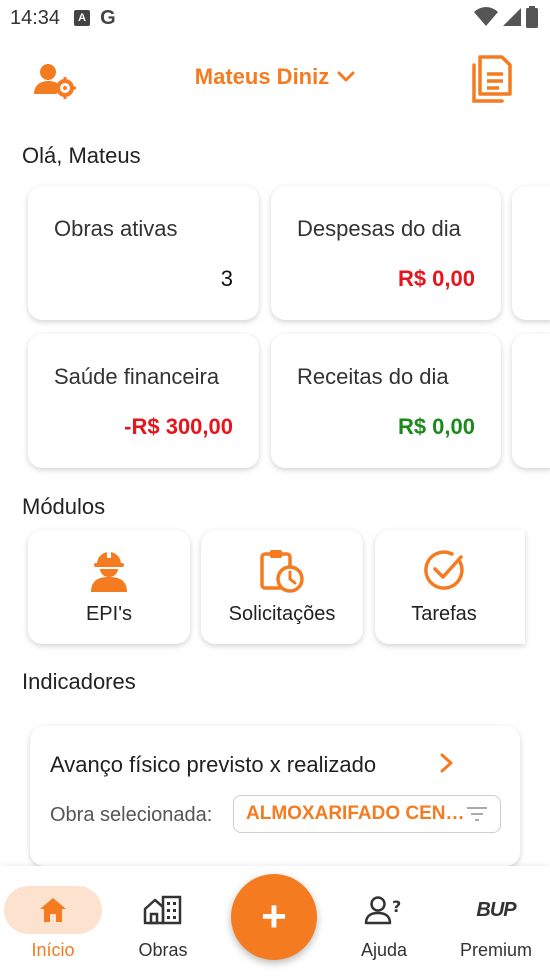  What do you see at coordinates (447, 763) in the screenshot?
I see `chevron-right-icon` at bounding box center [447, 763].